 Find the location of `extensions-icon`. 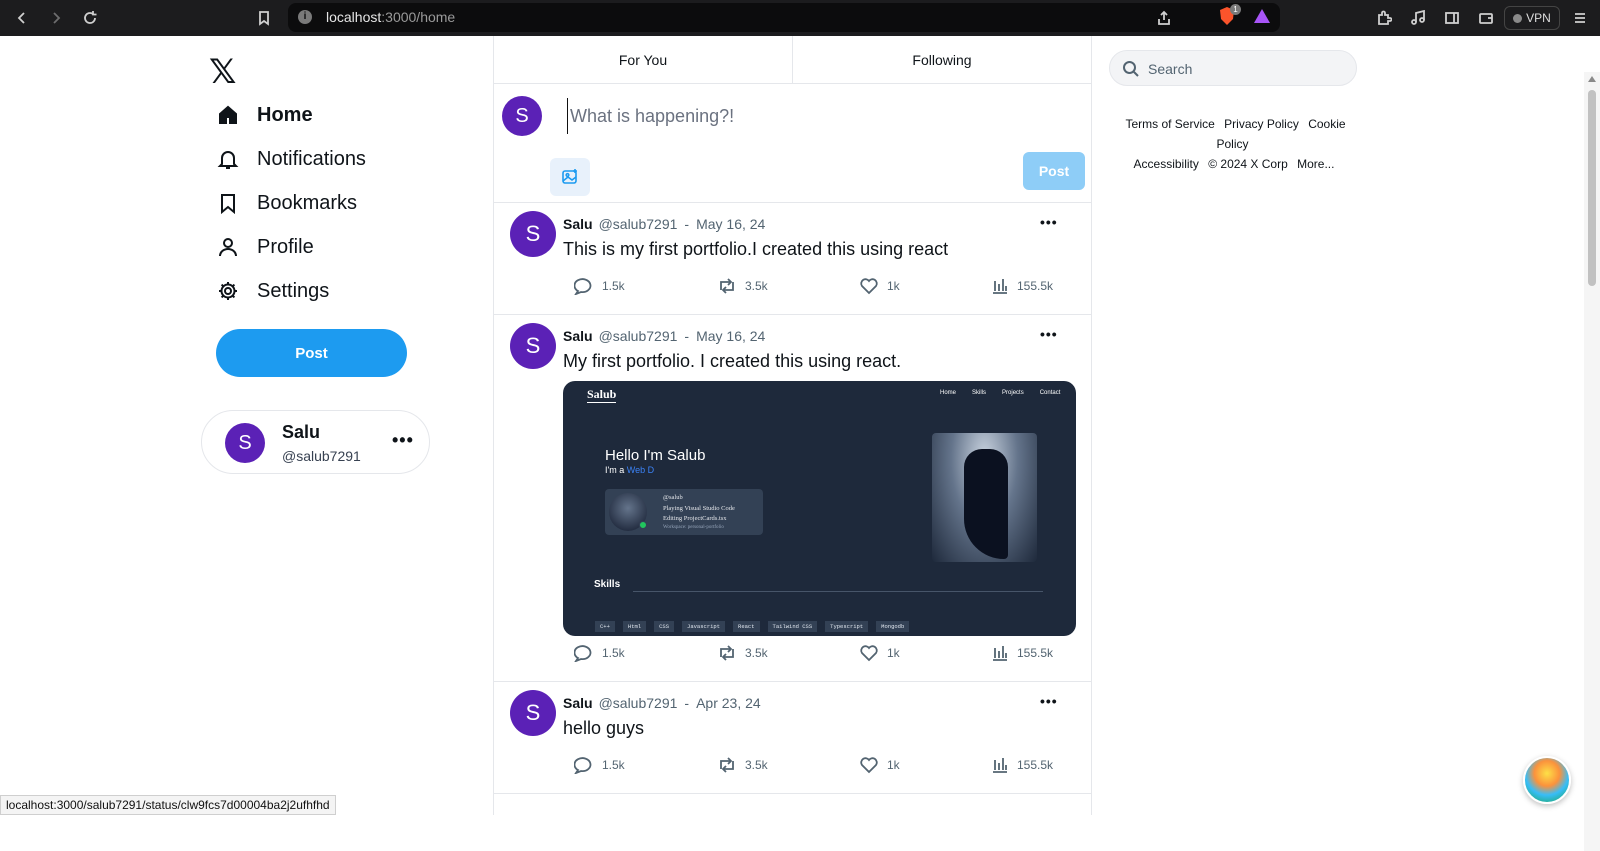

extensions-icon is located at coordinates (1384, 18).